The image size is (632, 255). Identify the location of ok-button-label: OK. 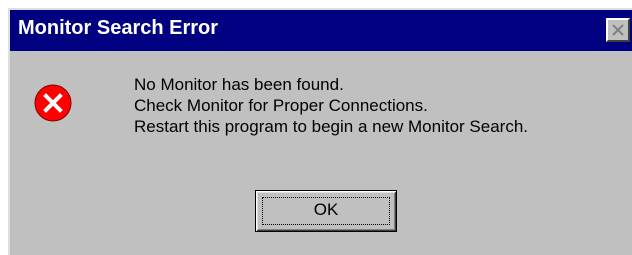
(326, 209).